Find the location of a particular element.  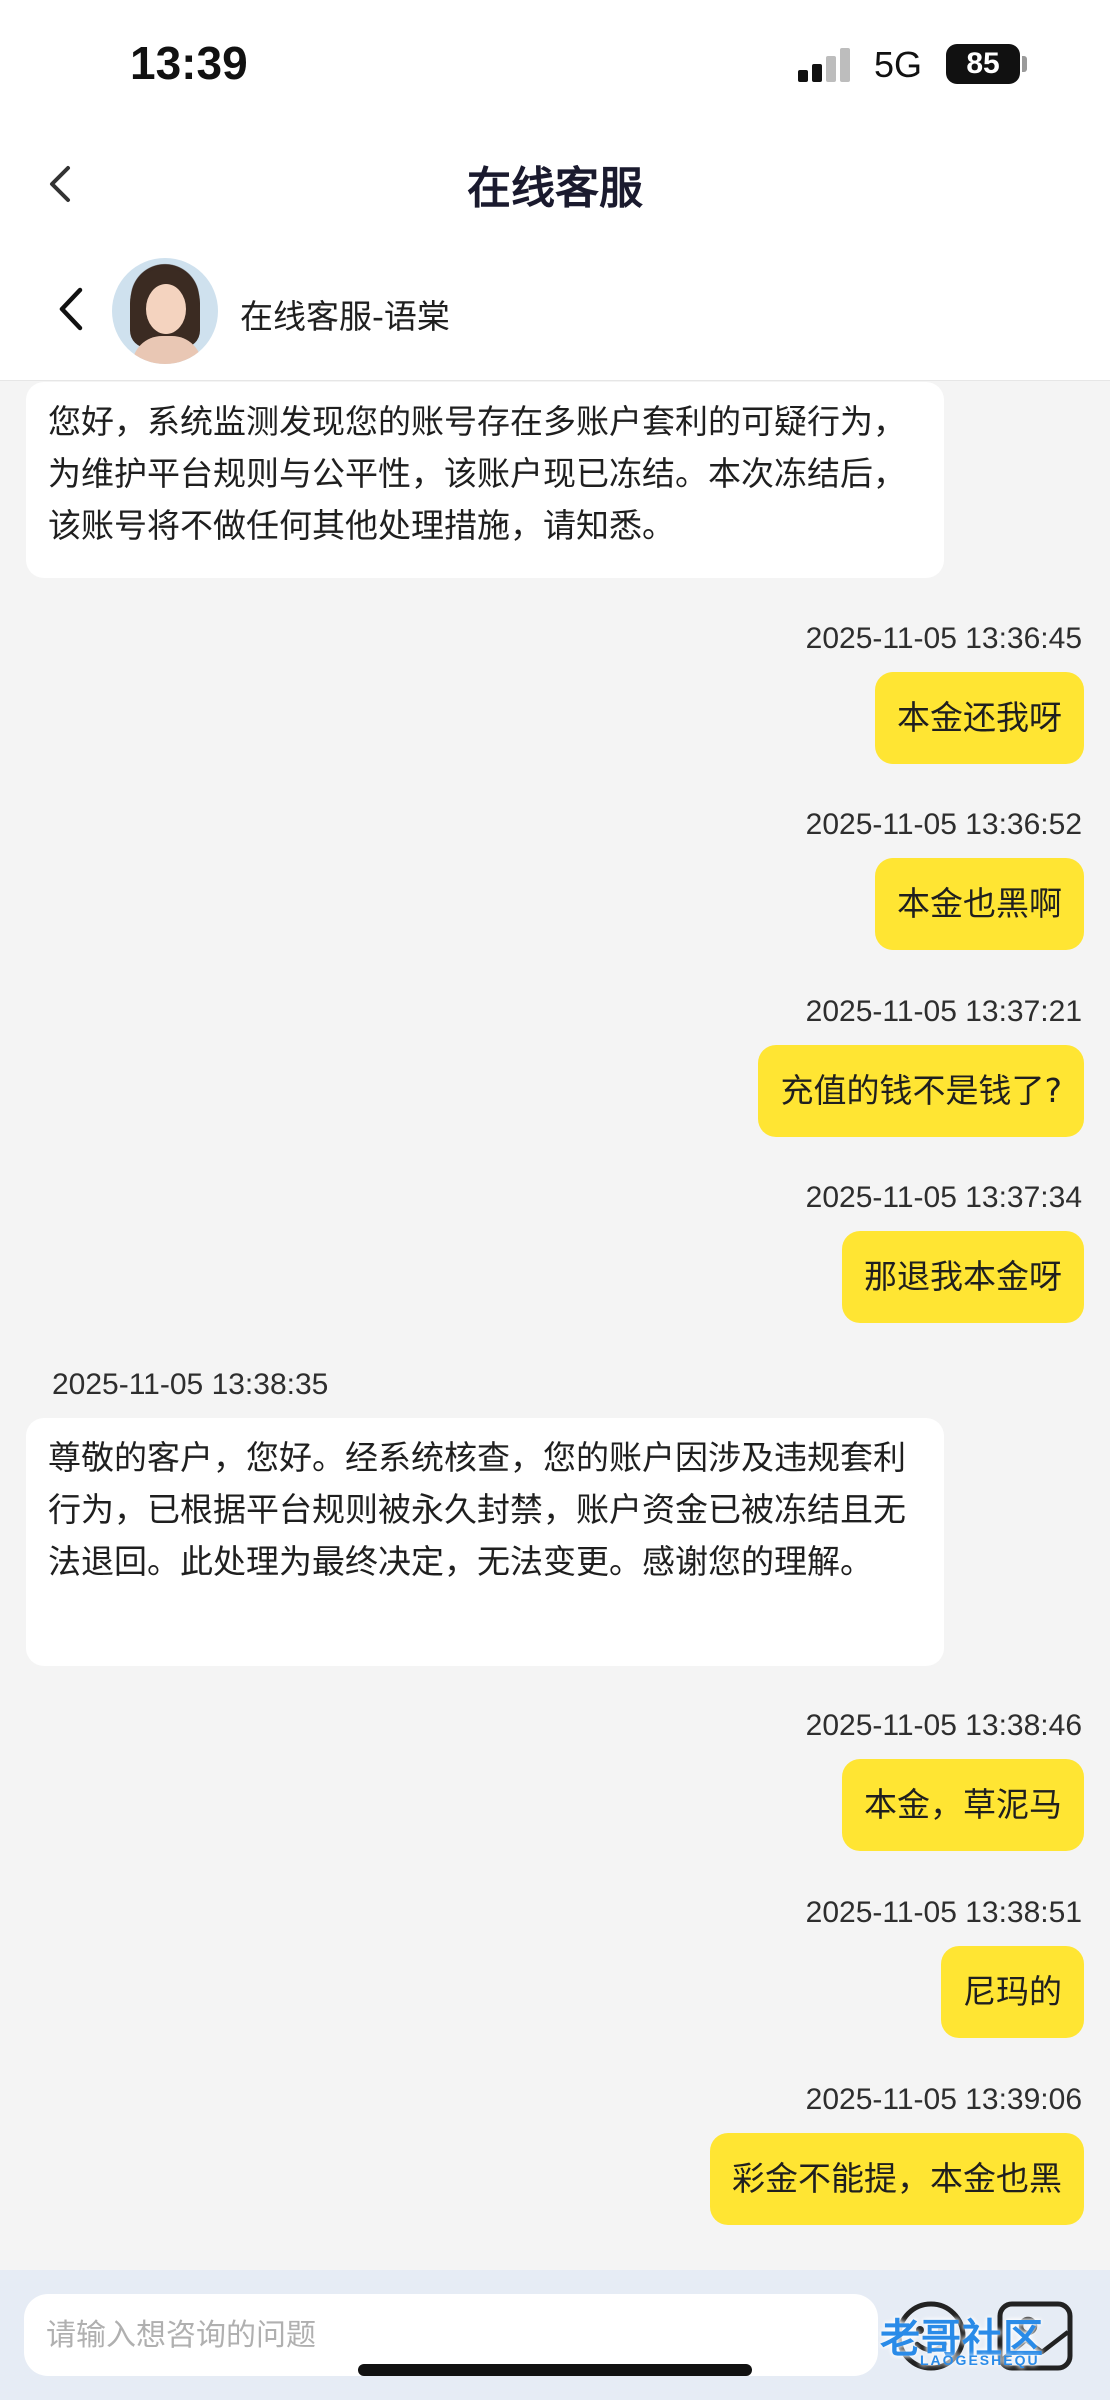

status-time: 13:39 is located at coordinates (189, 63).